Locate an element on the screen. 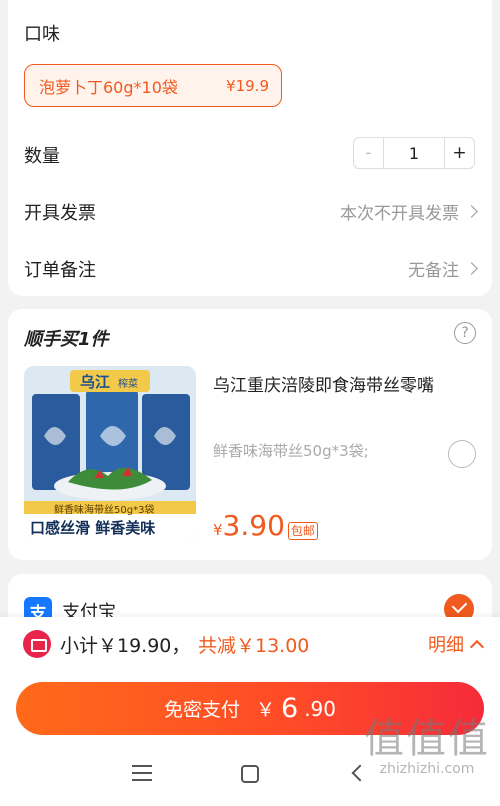  product-price: ¥ 3.90 包邮 is located at coordinates (265, 525).